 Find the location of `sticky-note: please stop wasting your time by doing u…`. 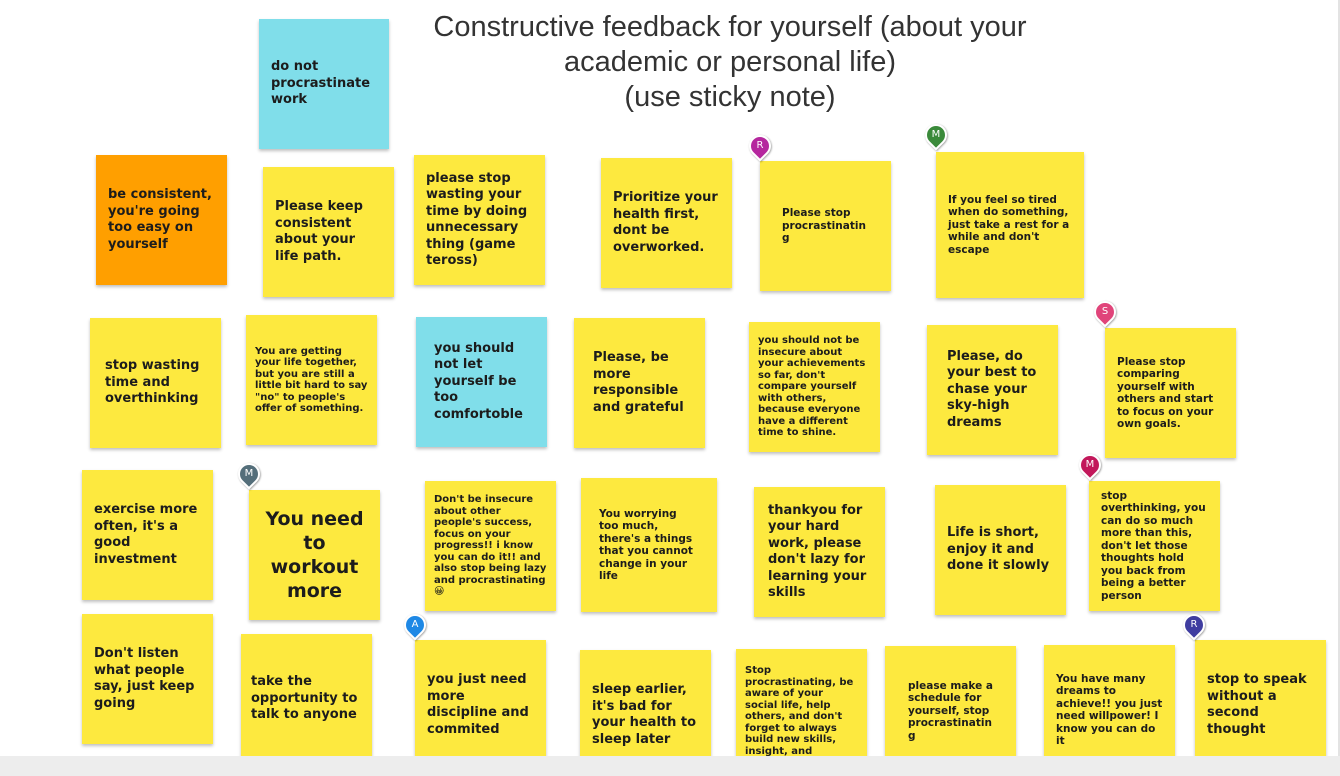

sticky-note: please stop wasting your time by doing u… is located at coordinates (479, 220).